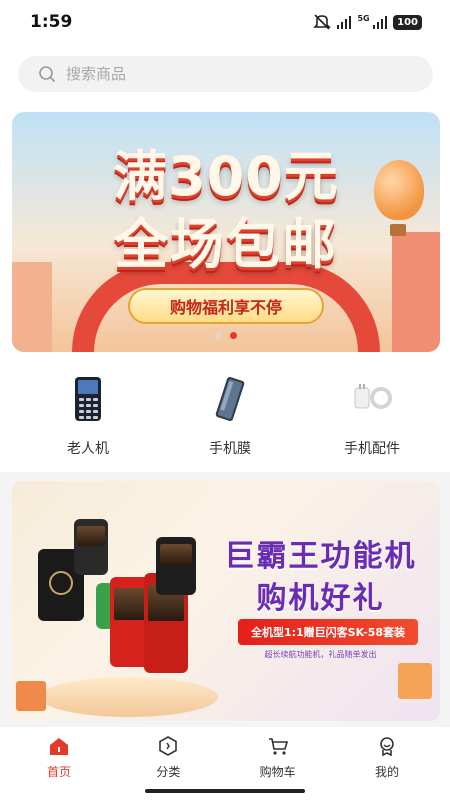 Image resolution: width=450 pixels, height=800 pixels. Describe the element at coordinates (320, 654) in the screenshot. I see `promo-subtitle: 超长续航功能机，礼品随单发出` at that location.